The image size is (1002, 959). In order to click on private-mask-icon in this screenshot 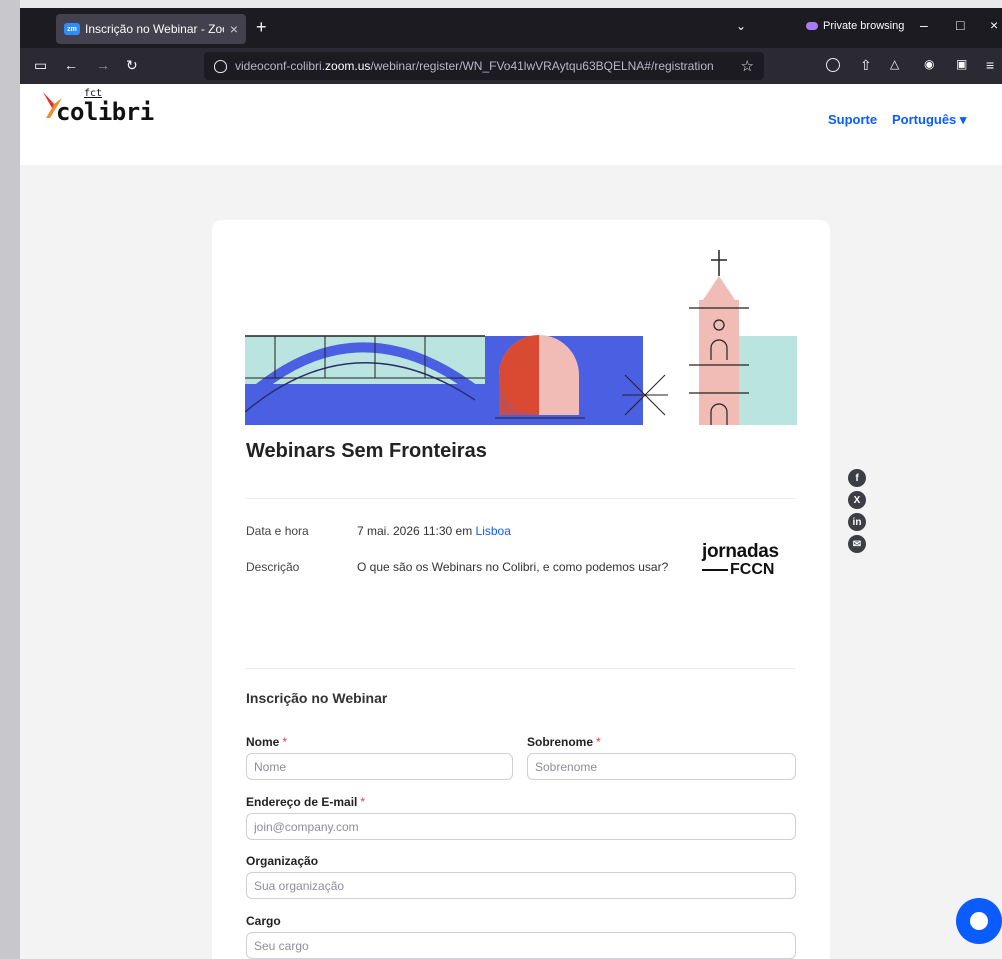, I will do `click(812, 26)`.